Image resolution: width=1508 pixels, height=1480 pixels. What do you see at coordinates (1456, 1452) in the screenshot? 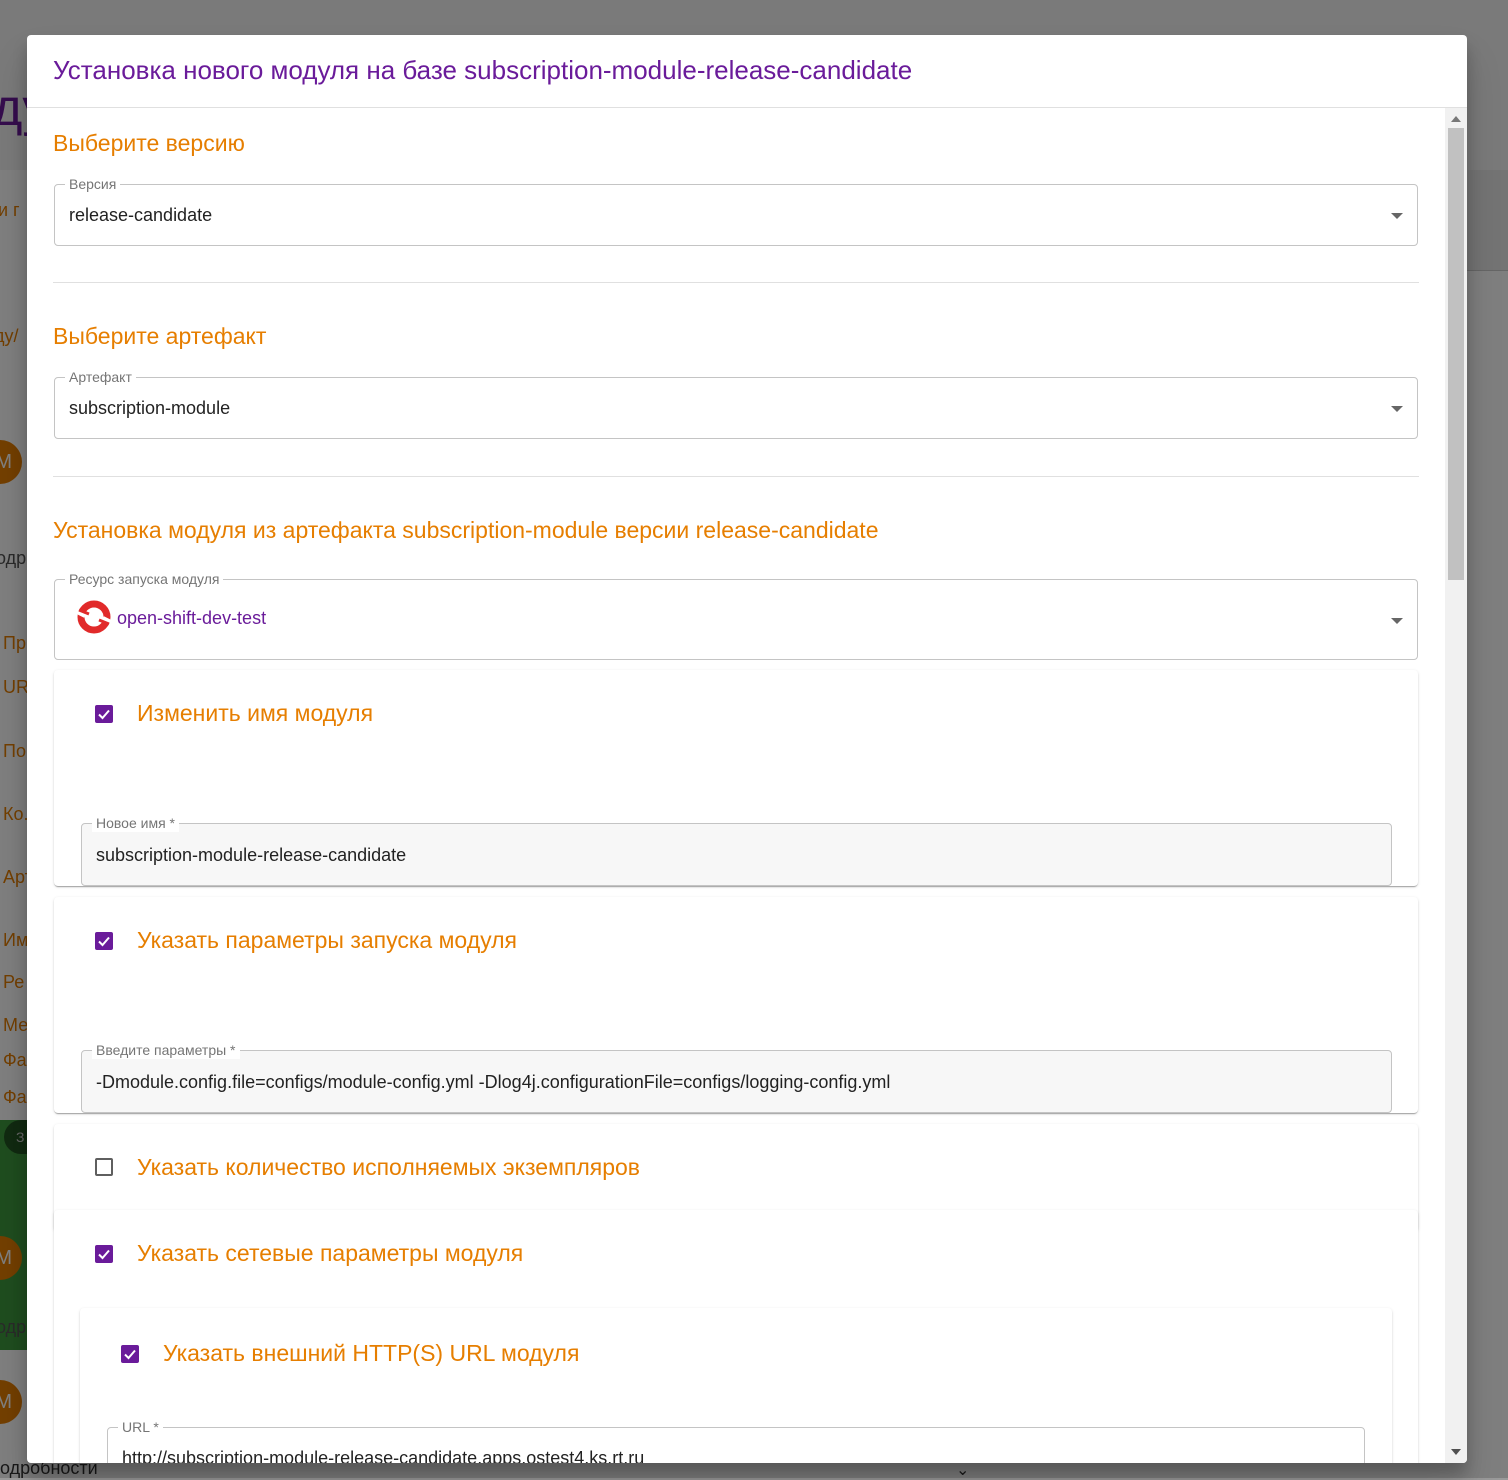
I see `scroll-down-arrow-icon` at bounding box center [1456, 1452].